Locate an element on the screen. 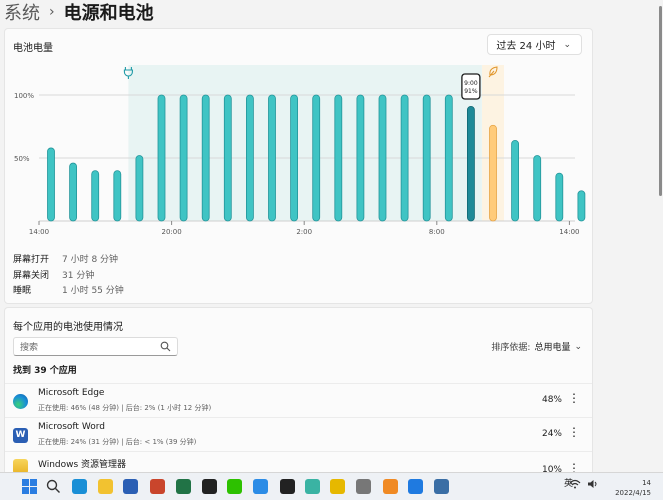 This screenshot has width=663, height=500. stat-screen-off: 屏幕关闭 31 分钟 is located at coordinates (68, 275).